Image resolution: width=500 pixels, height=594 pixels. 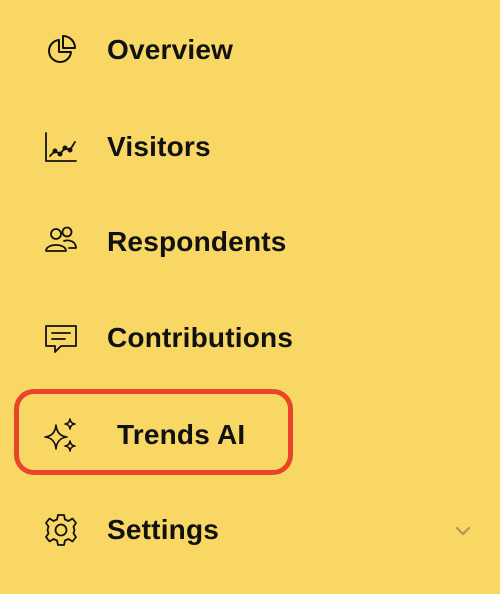 I want to click on line-chart-icon, so click(x=61, y=147).